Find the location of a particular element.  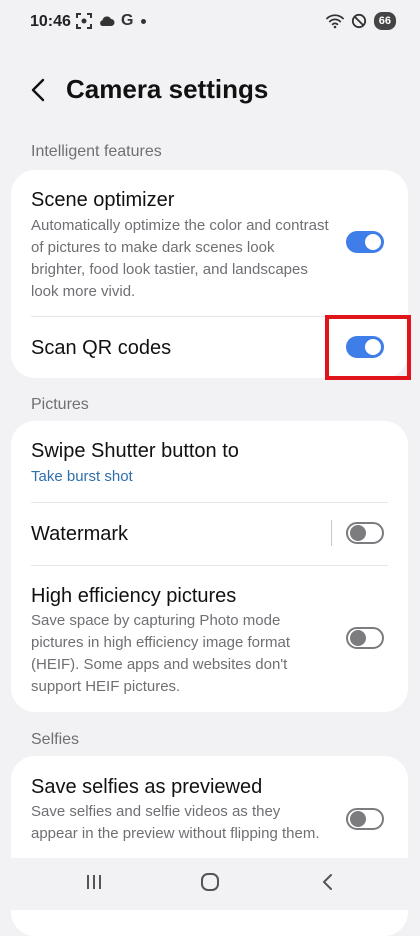

status-icons-right: 66 is located at coordinates (360, 21).